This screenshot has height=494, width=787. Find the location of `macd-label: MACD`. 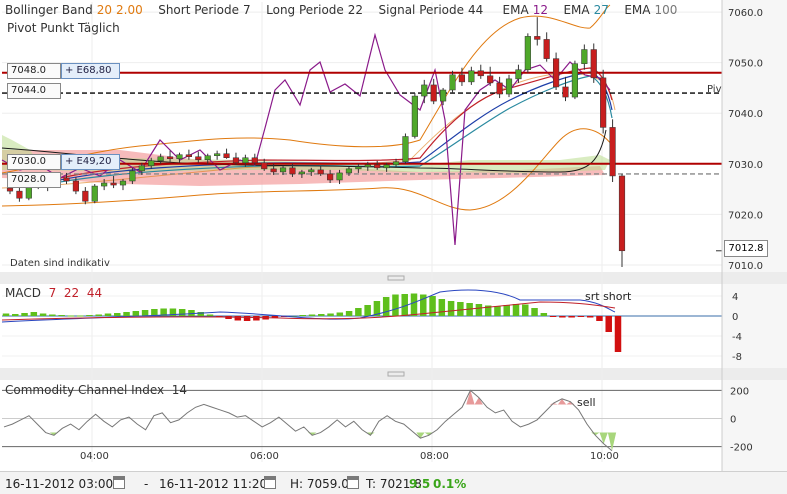

macd-label: MACD is located at coordinates (23, 293).